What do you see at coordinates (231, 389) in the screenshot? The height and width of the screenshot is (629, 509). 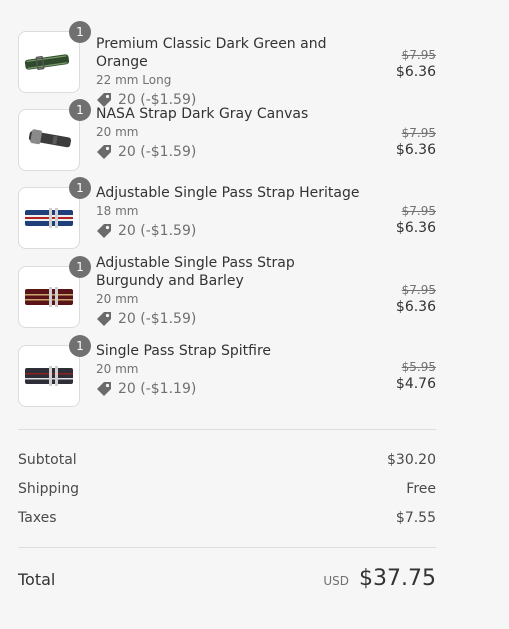 I see `discount-line: 20 (-$1.19)` at bounding box center [231, 389].